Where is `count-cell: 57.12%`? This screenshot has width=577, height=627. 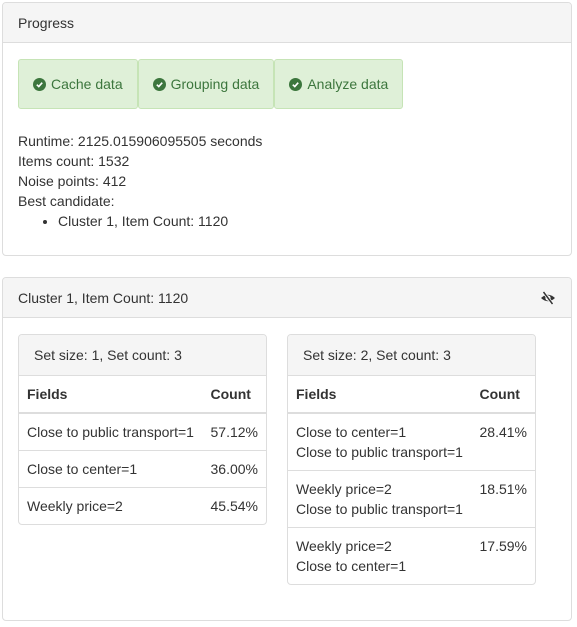
count-cell: 57.12% is located at coordinates (234, 432).